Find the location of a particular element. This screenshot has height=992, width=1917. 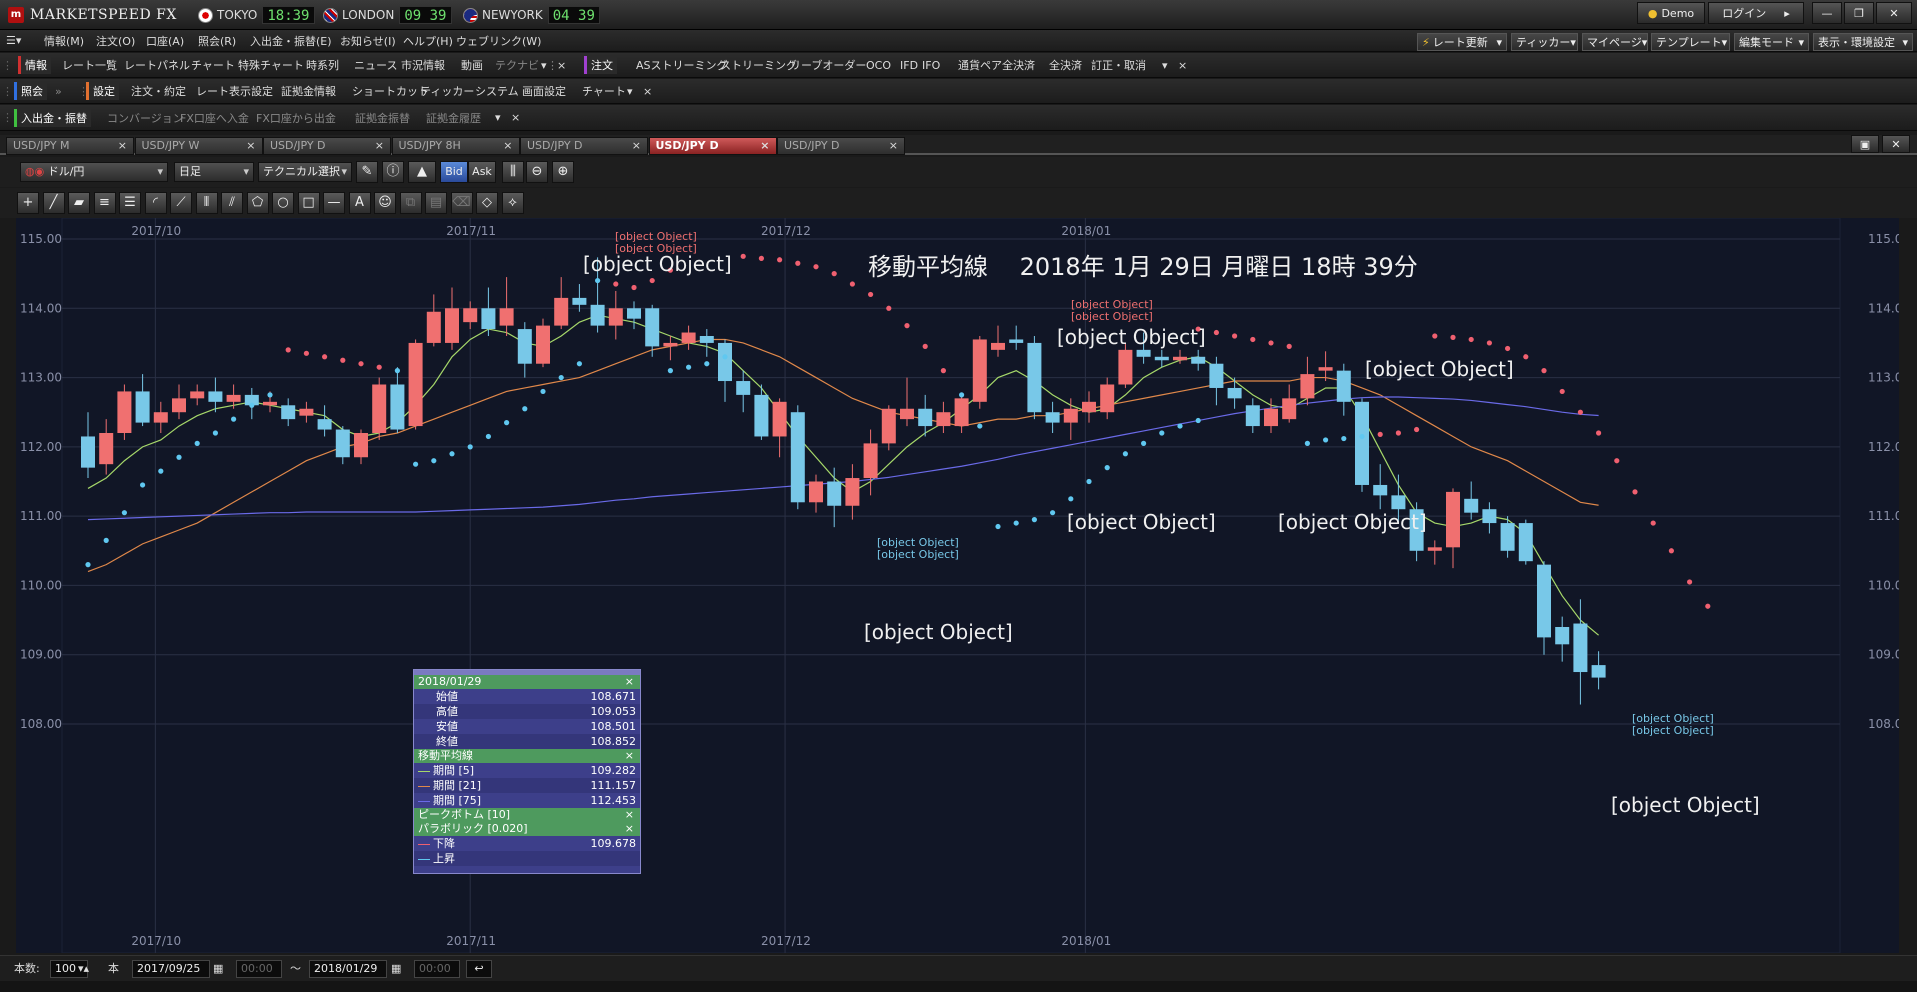

menu-item: 注文(O) is located at coordinates (115, 40).